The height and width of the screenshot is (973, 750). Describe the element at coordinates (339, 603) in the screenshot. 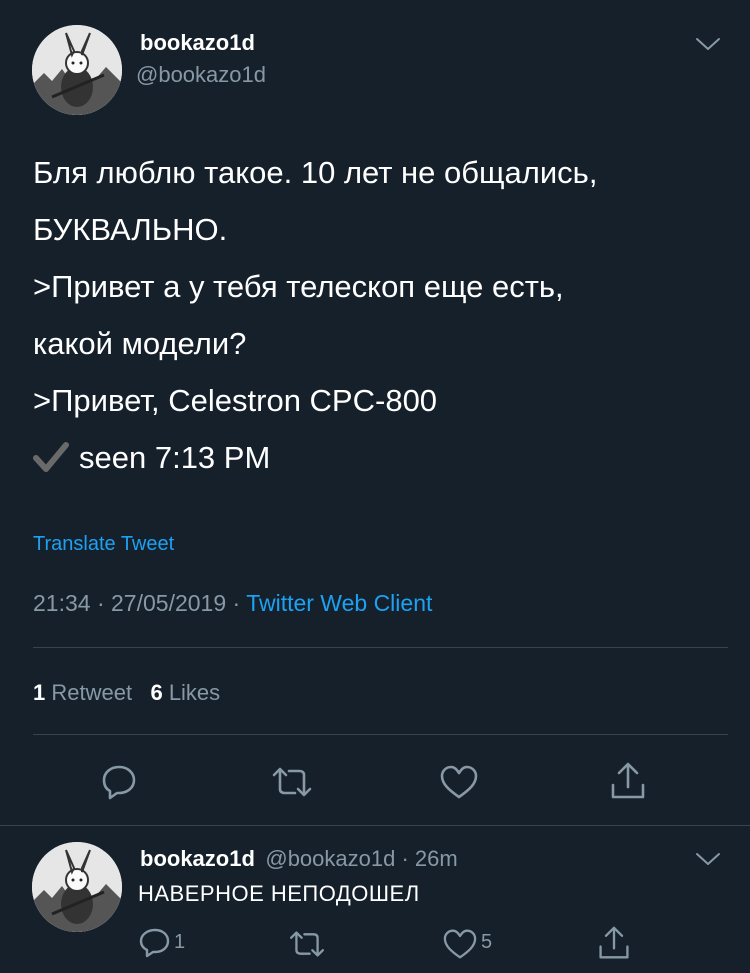

I see `tweet-client-link: Twitter Web Client` at that location.